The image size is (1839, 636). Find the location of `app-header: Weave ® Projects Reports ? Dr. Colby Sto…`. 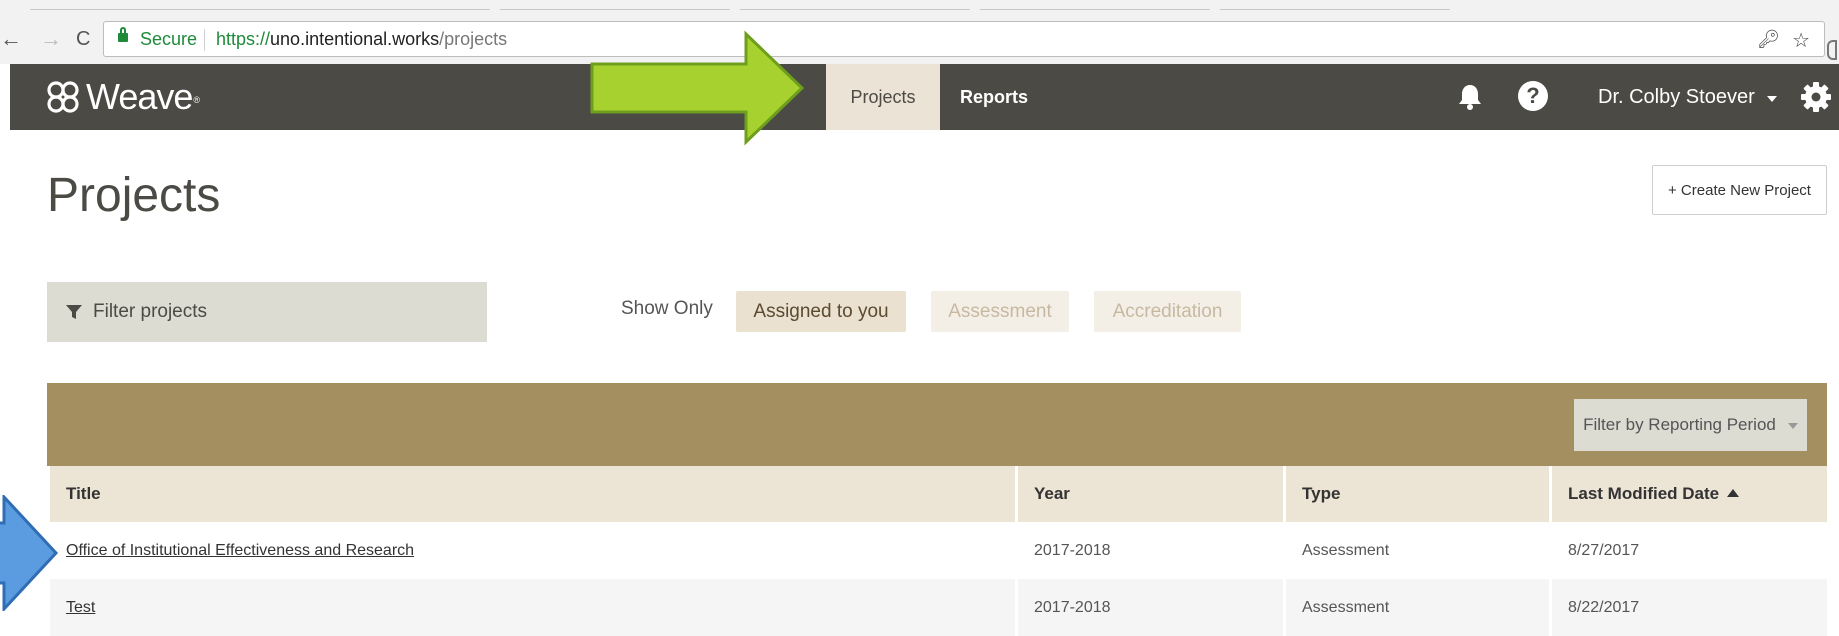

app-header: Weave ® Projects Reports ? Dr. Colby Sto… is located at coordinates (924, 97).